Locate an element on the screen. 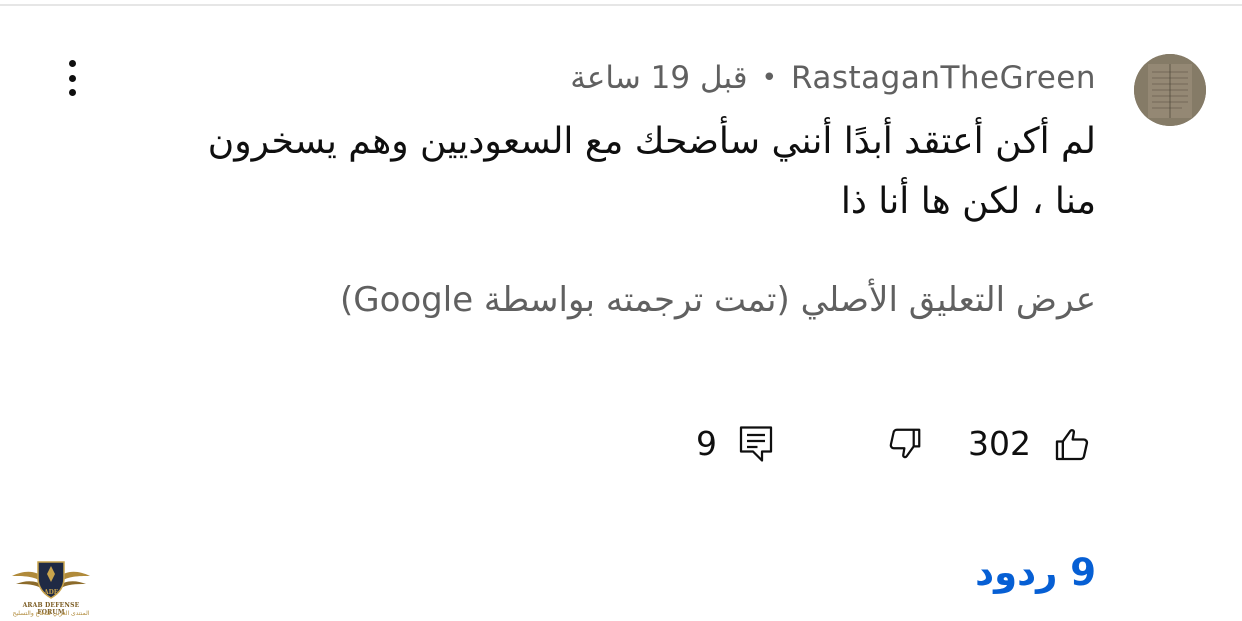 This screenshot has height=621, width=1242. dislike-button is located at coordinates (907, 444).